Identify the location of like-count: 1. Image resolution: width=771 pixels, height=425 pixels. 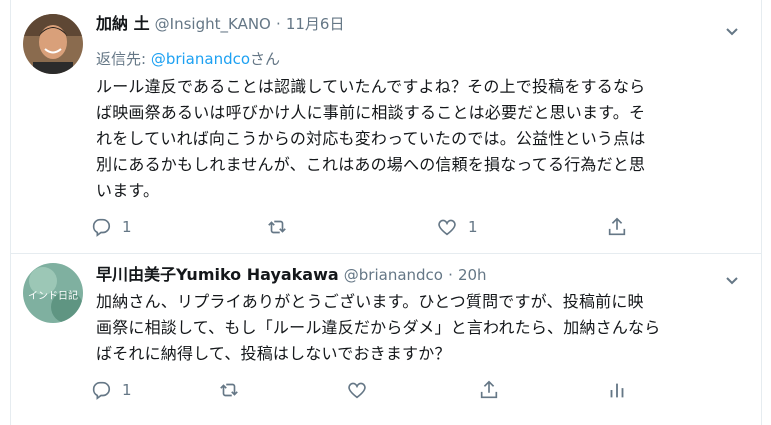
(473, 227).